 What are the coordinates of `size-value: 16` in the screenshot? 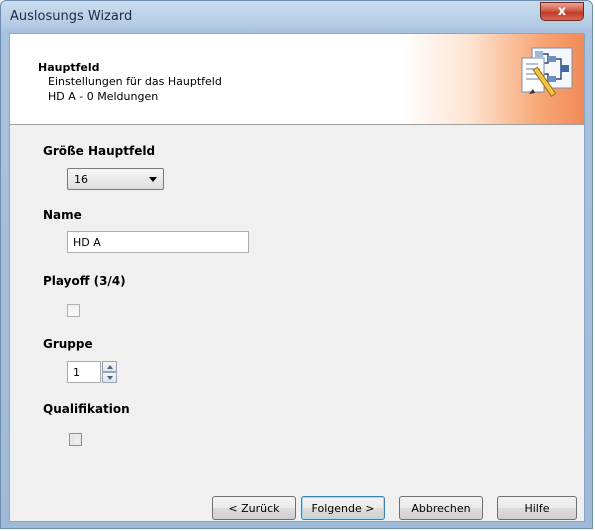 It's located at (81, 179).